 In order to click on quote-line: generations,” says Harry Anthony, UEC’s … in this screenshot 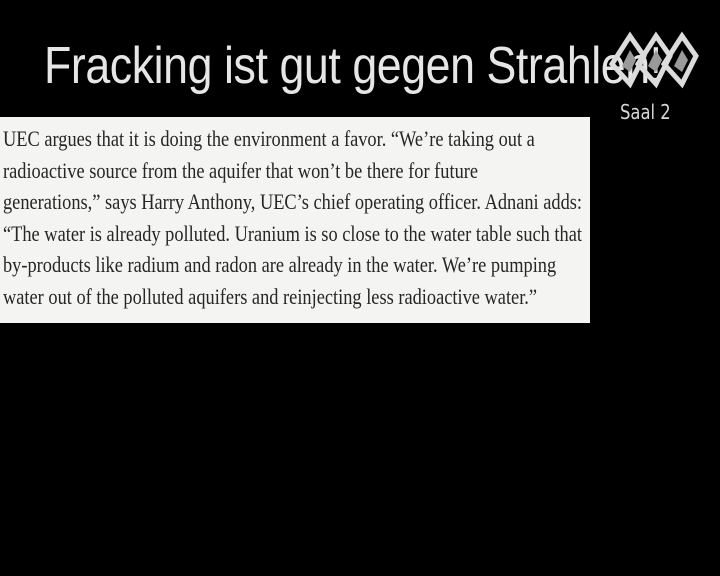, I will do `click(293, 202)`.